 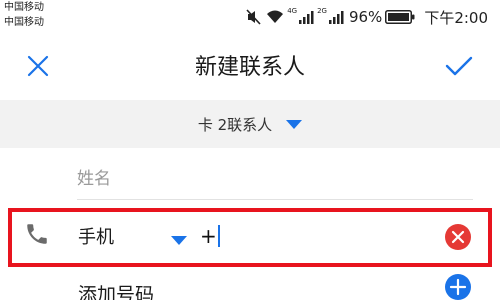 I want to click on page-title: 新建联系人, so click(x=249, y=67).